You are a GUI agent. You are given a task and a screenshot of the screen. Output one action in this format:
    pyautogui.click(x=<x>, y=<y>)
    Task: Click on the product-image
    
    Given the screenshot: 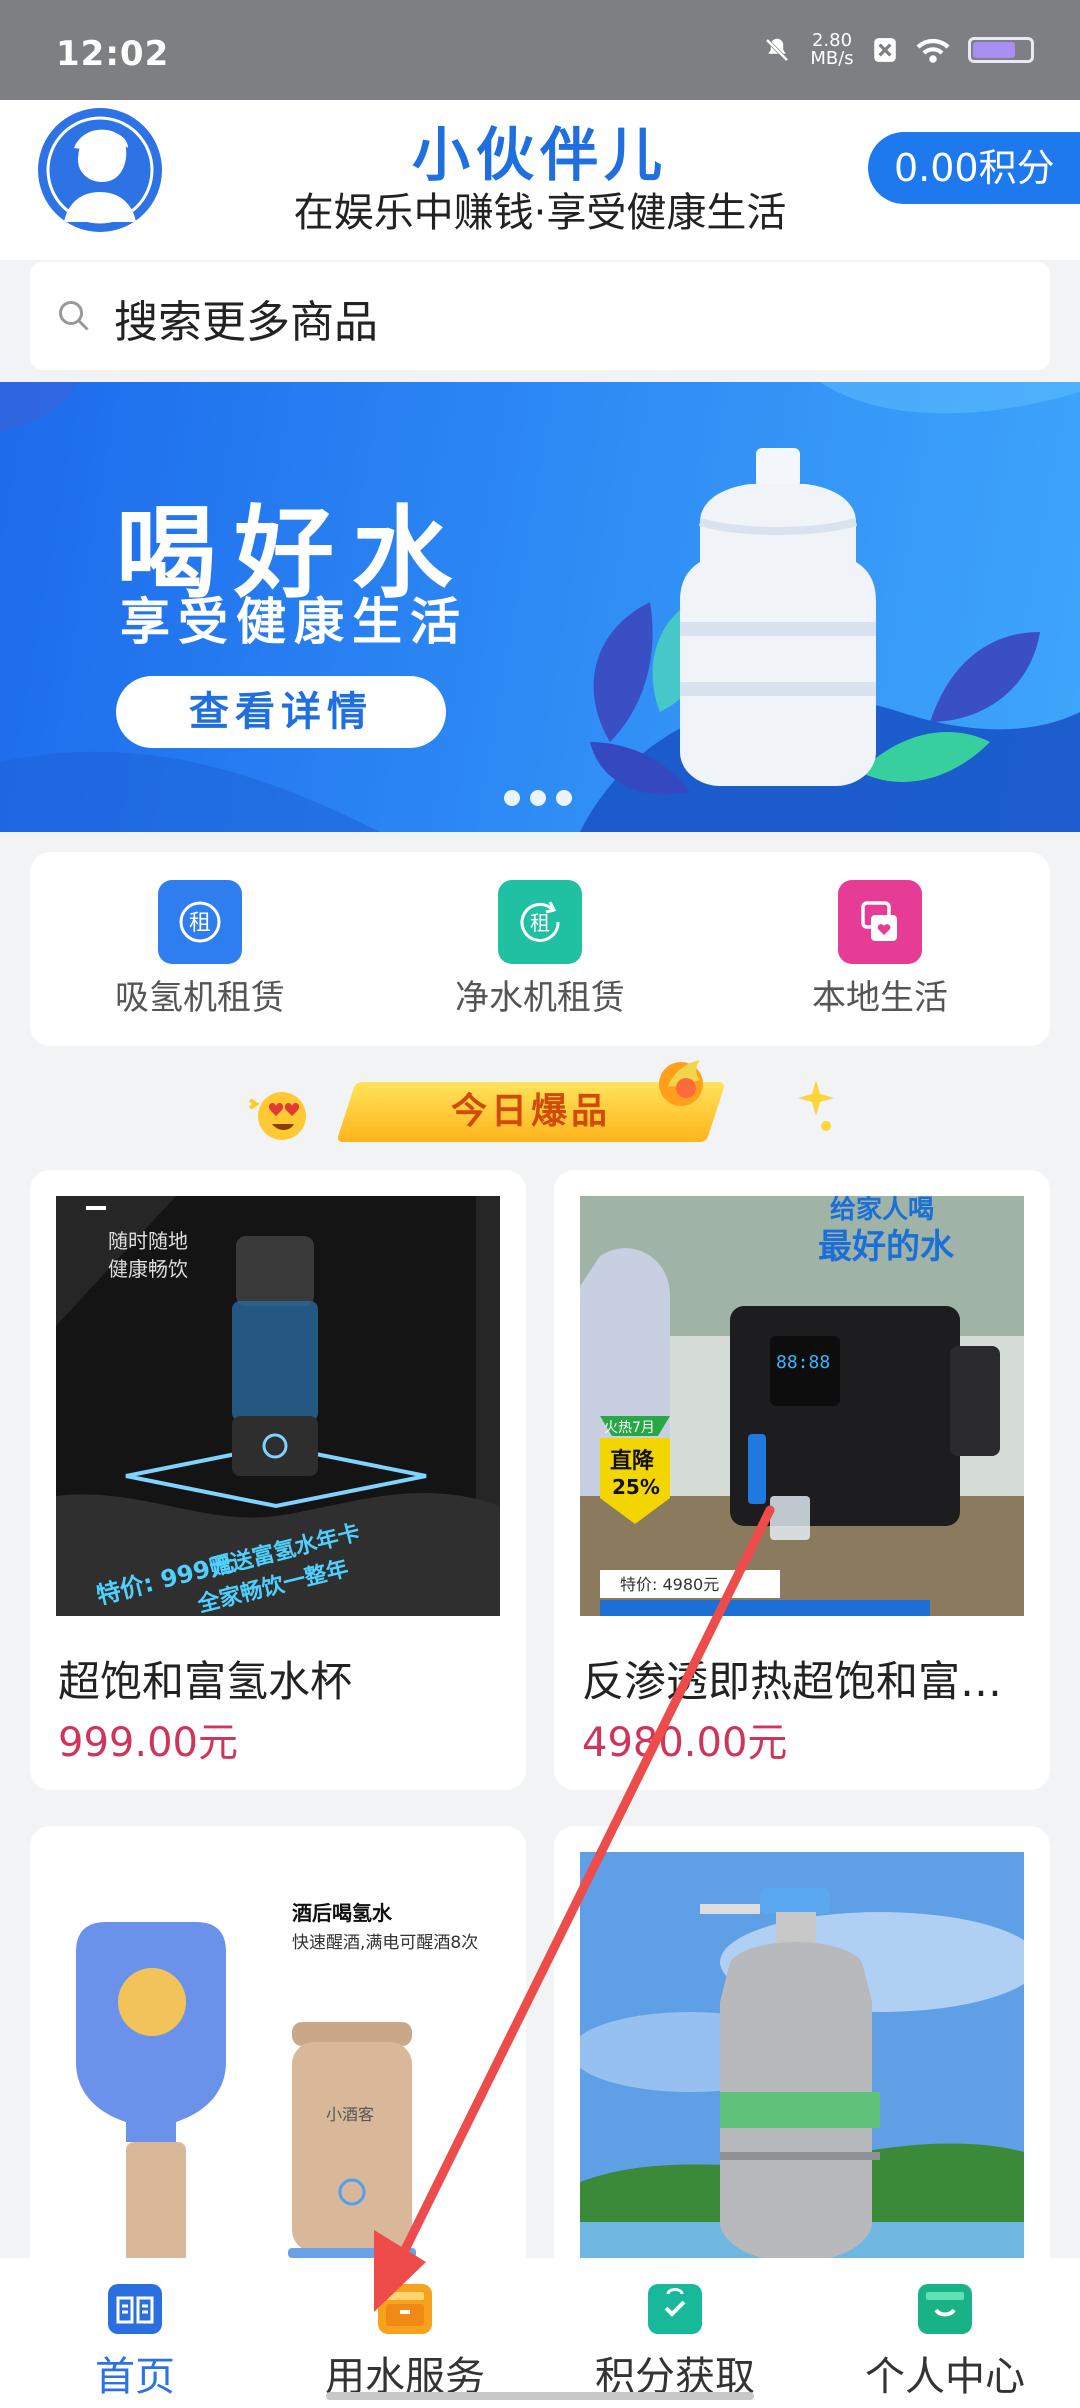 What is the action you would take?
    pyautogui.click(x=802, y=2062)
    